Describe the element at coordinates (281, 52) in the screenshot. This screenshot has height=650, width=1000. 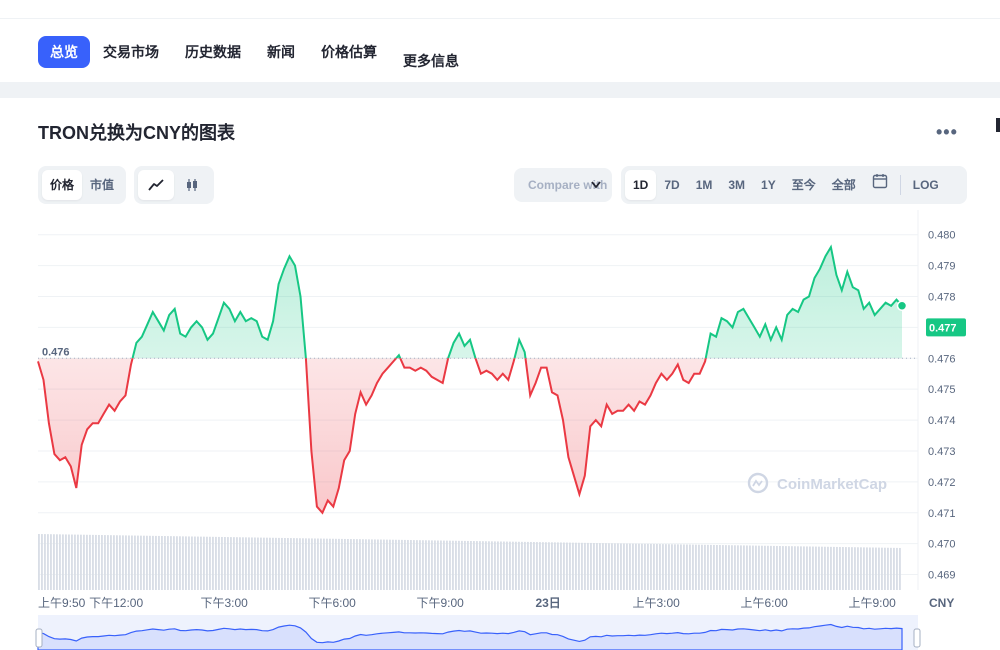
I see `tab-news: 新闻` at that location.